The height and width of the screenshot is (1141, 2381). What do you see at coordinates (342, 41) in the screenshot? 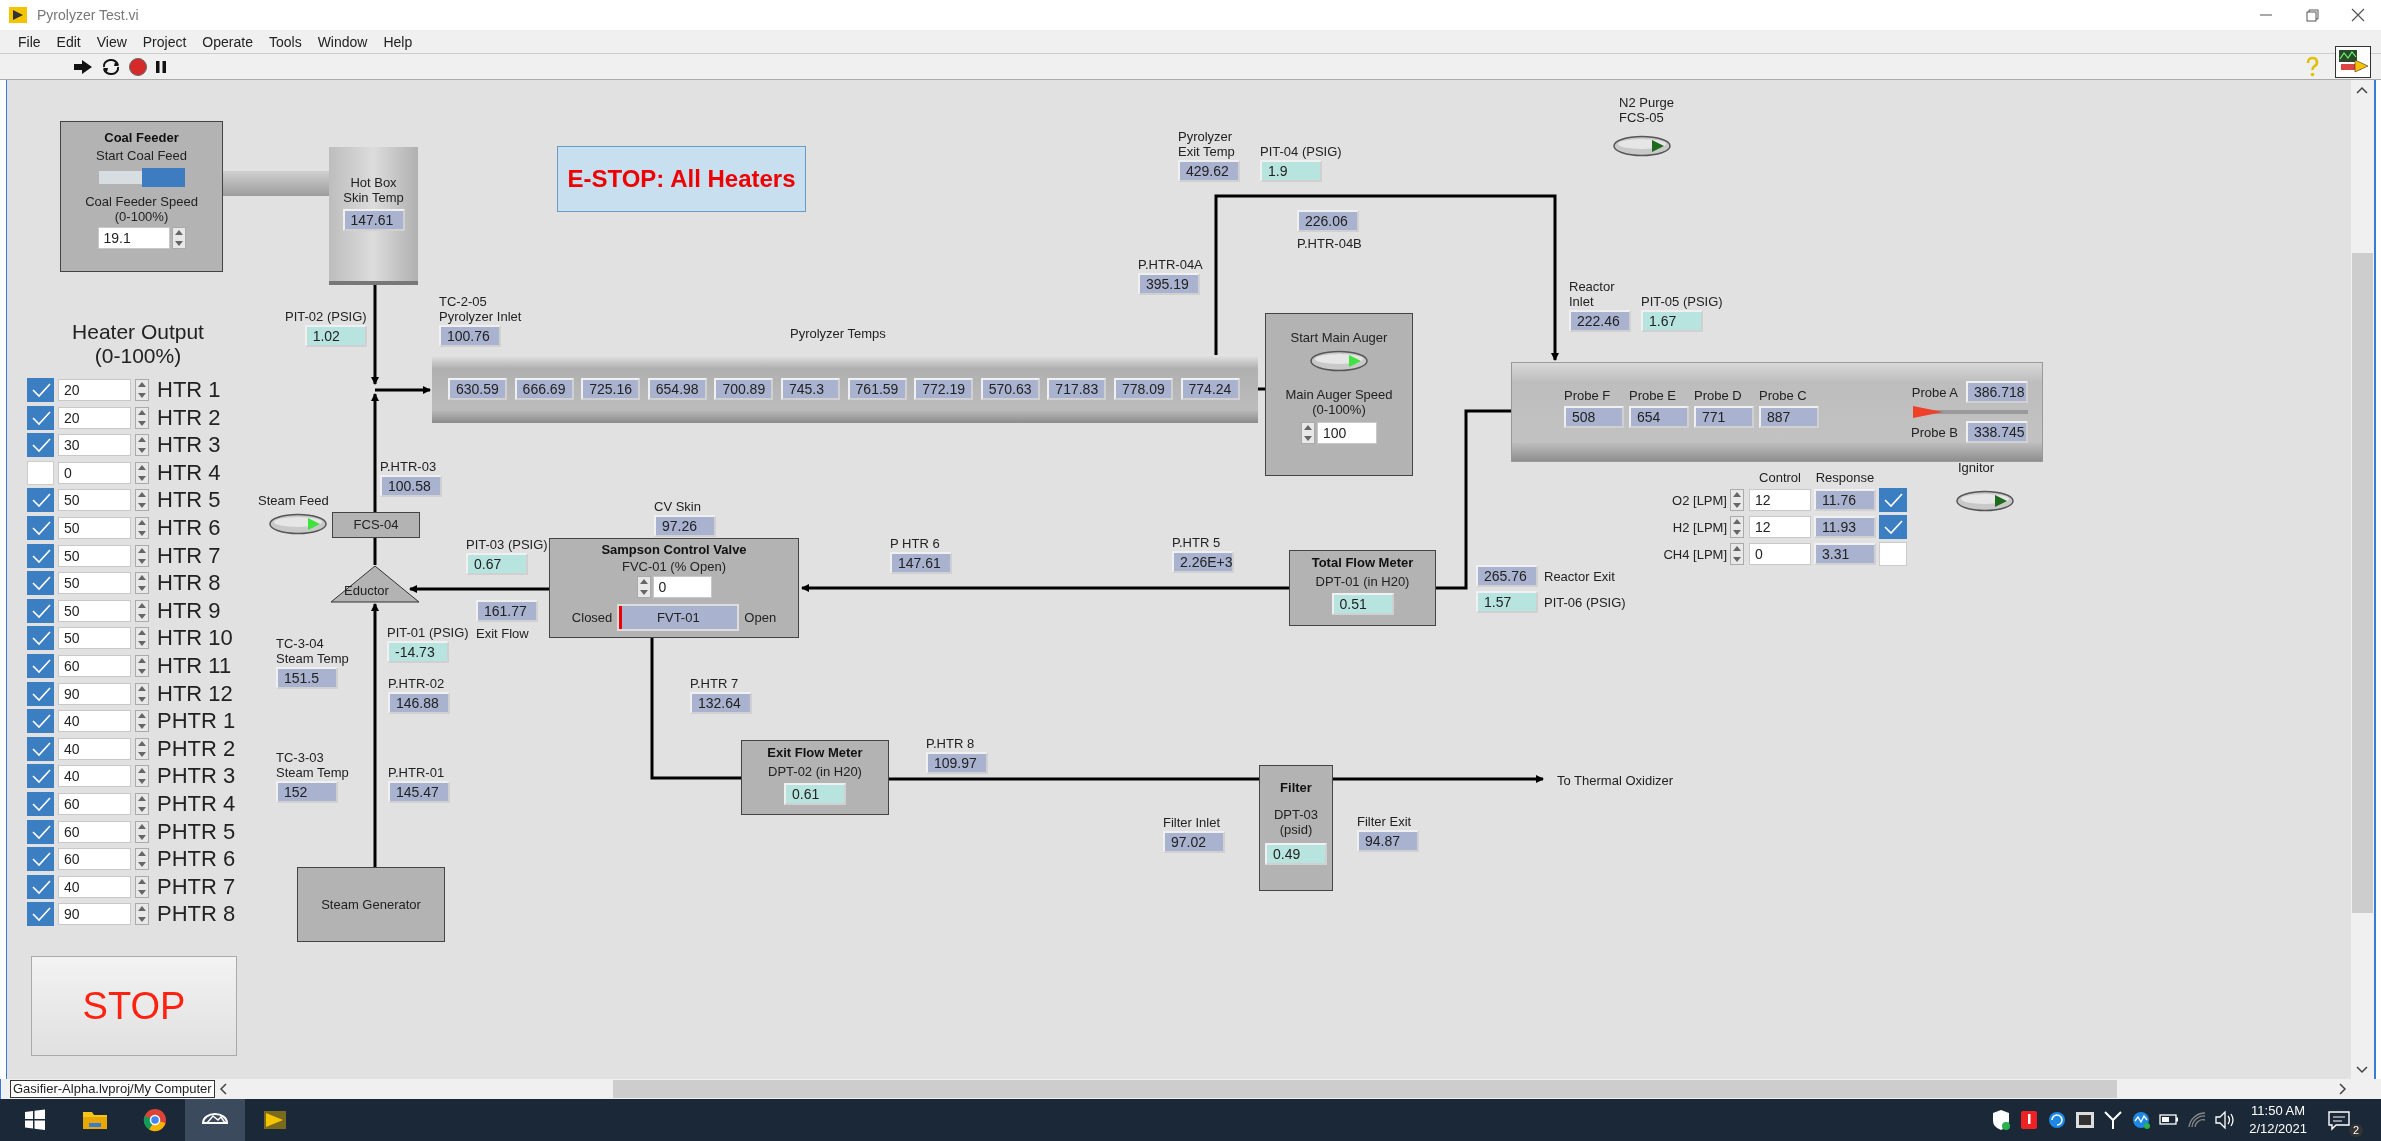
I see `menu-item: Window` at bounding box center [342, 41].